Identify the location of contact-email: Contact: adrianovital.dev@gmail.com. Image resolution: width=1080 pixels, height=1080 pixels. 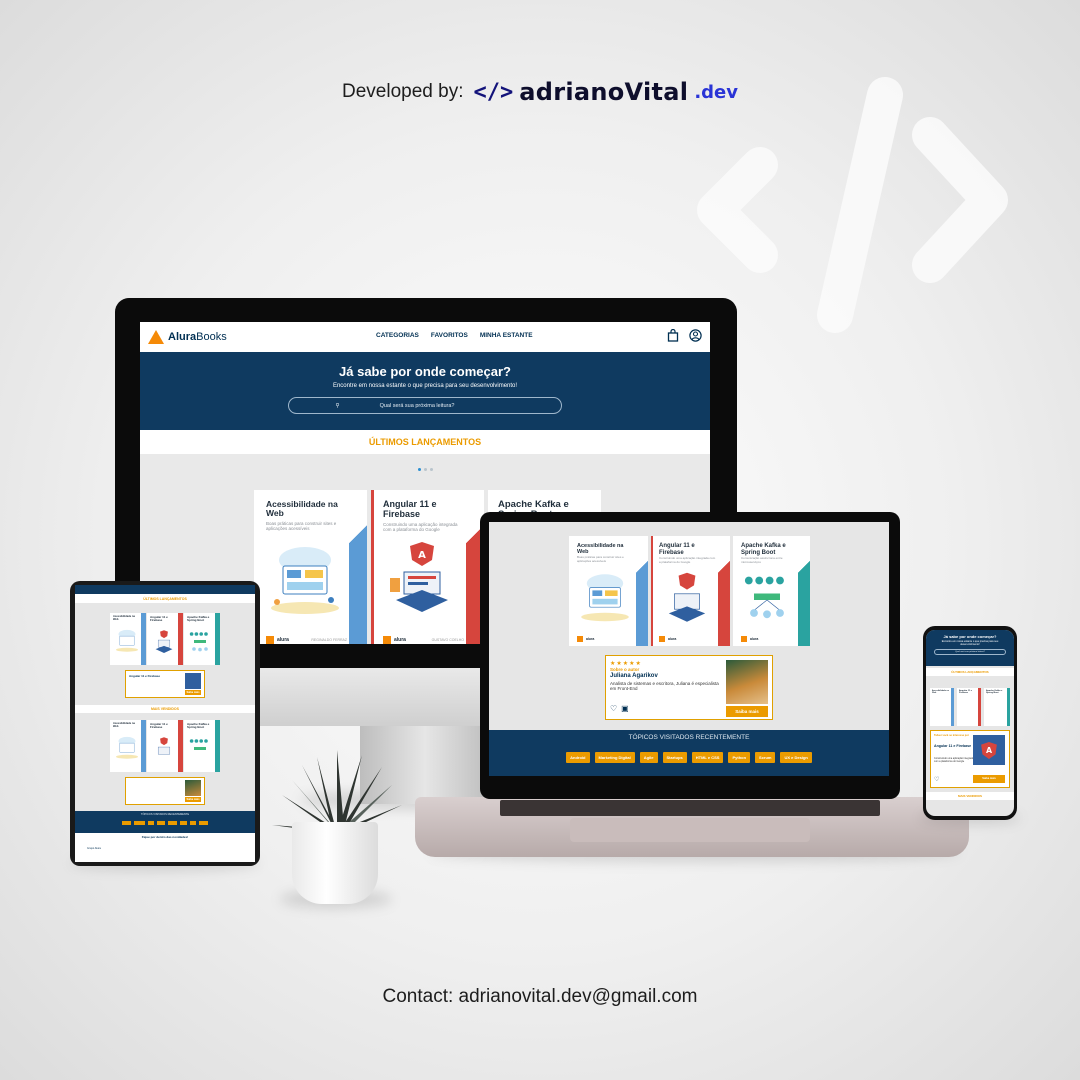
(540, 996).